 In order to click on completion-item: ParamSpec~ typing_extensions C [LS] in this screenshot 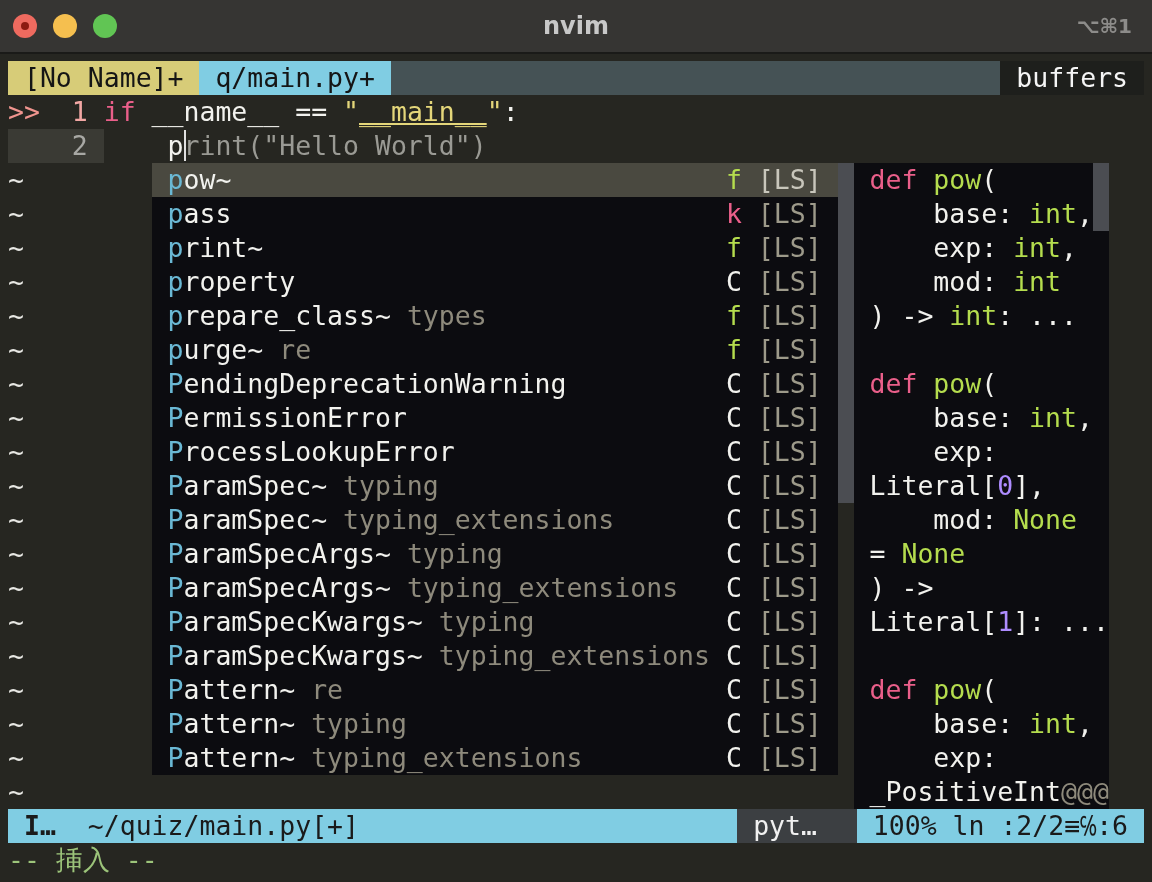, I will do `click(494, 520)`.